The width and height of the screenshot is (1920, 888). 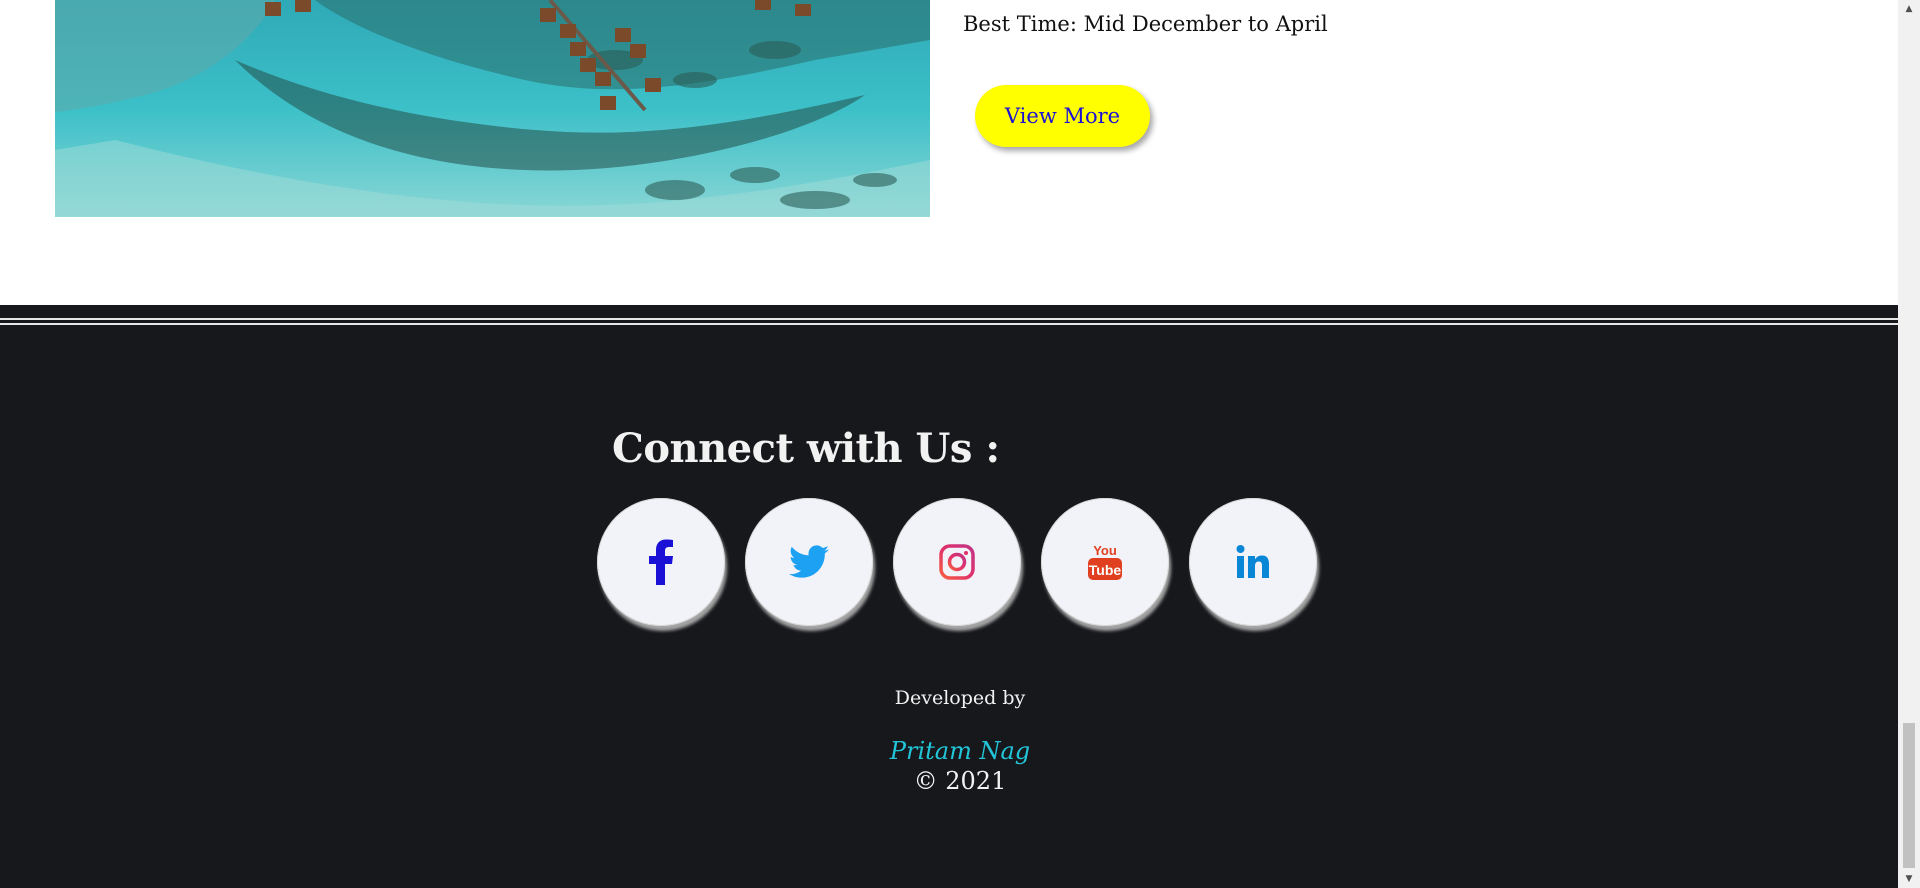 I want to click on youtube-link: You Tube, so click(x=1105, y=562).